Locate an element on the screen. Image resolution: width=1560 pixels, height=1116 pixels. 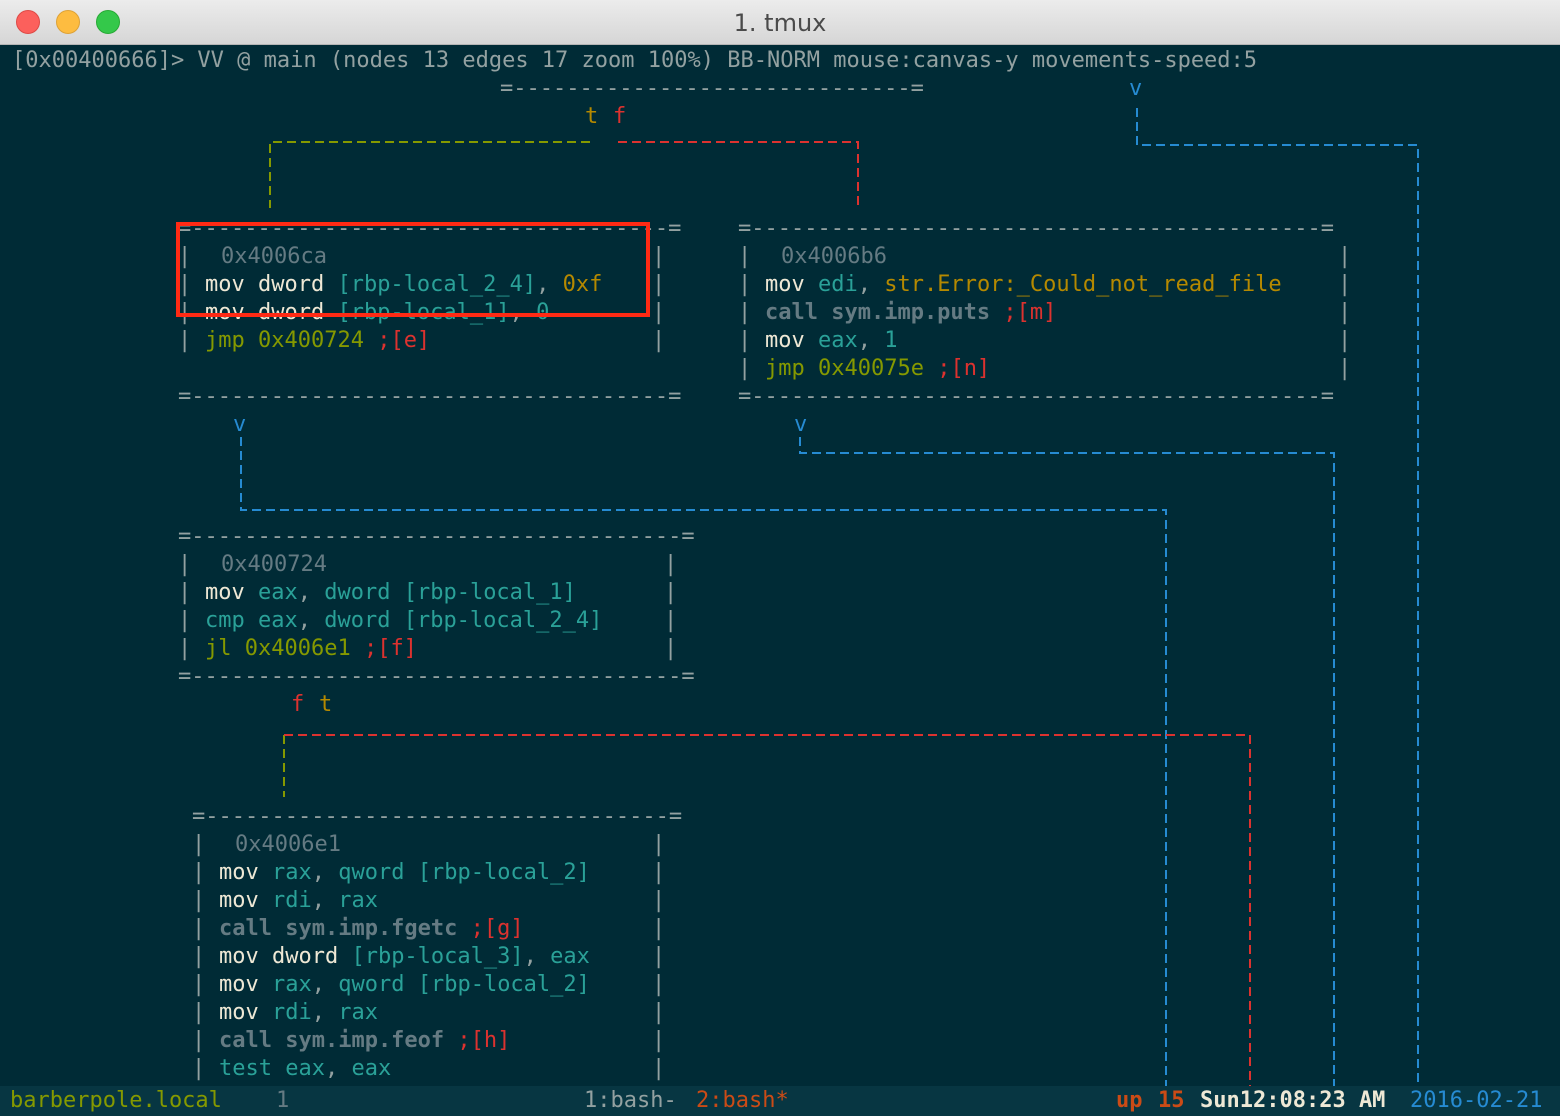
window-title: 1. tmux is located at coordinates (780, 23).